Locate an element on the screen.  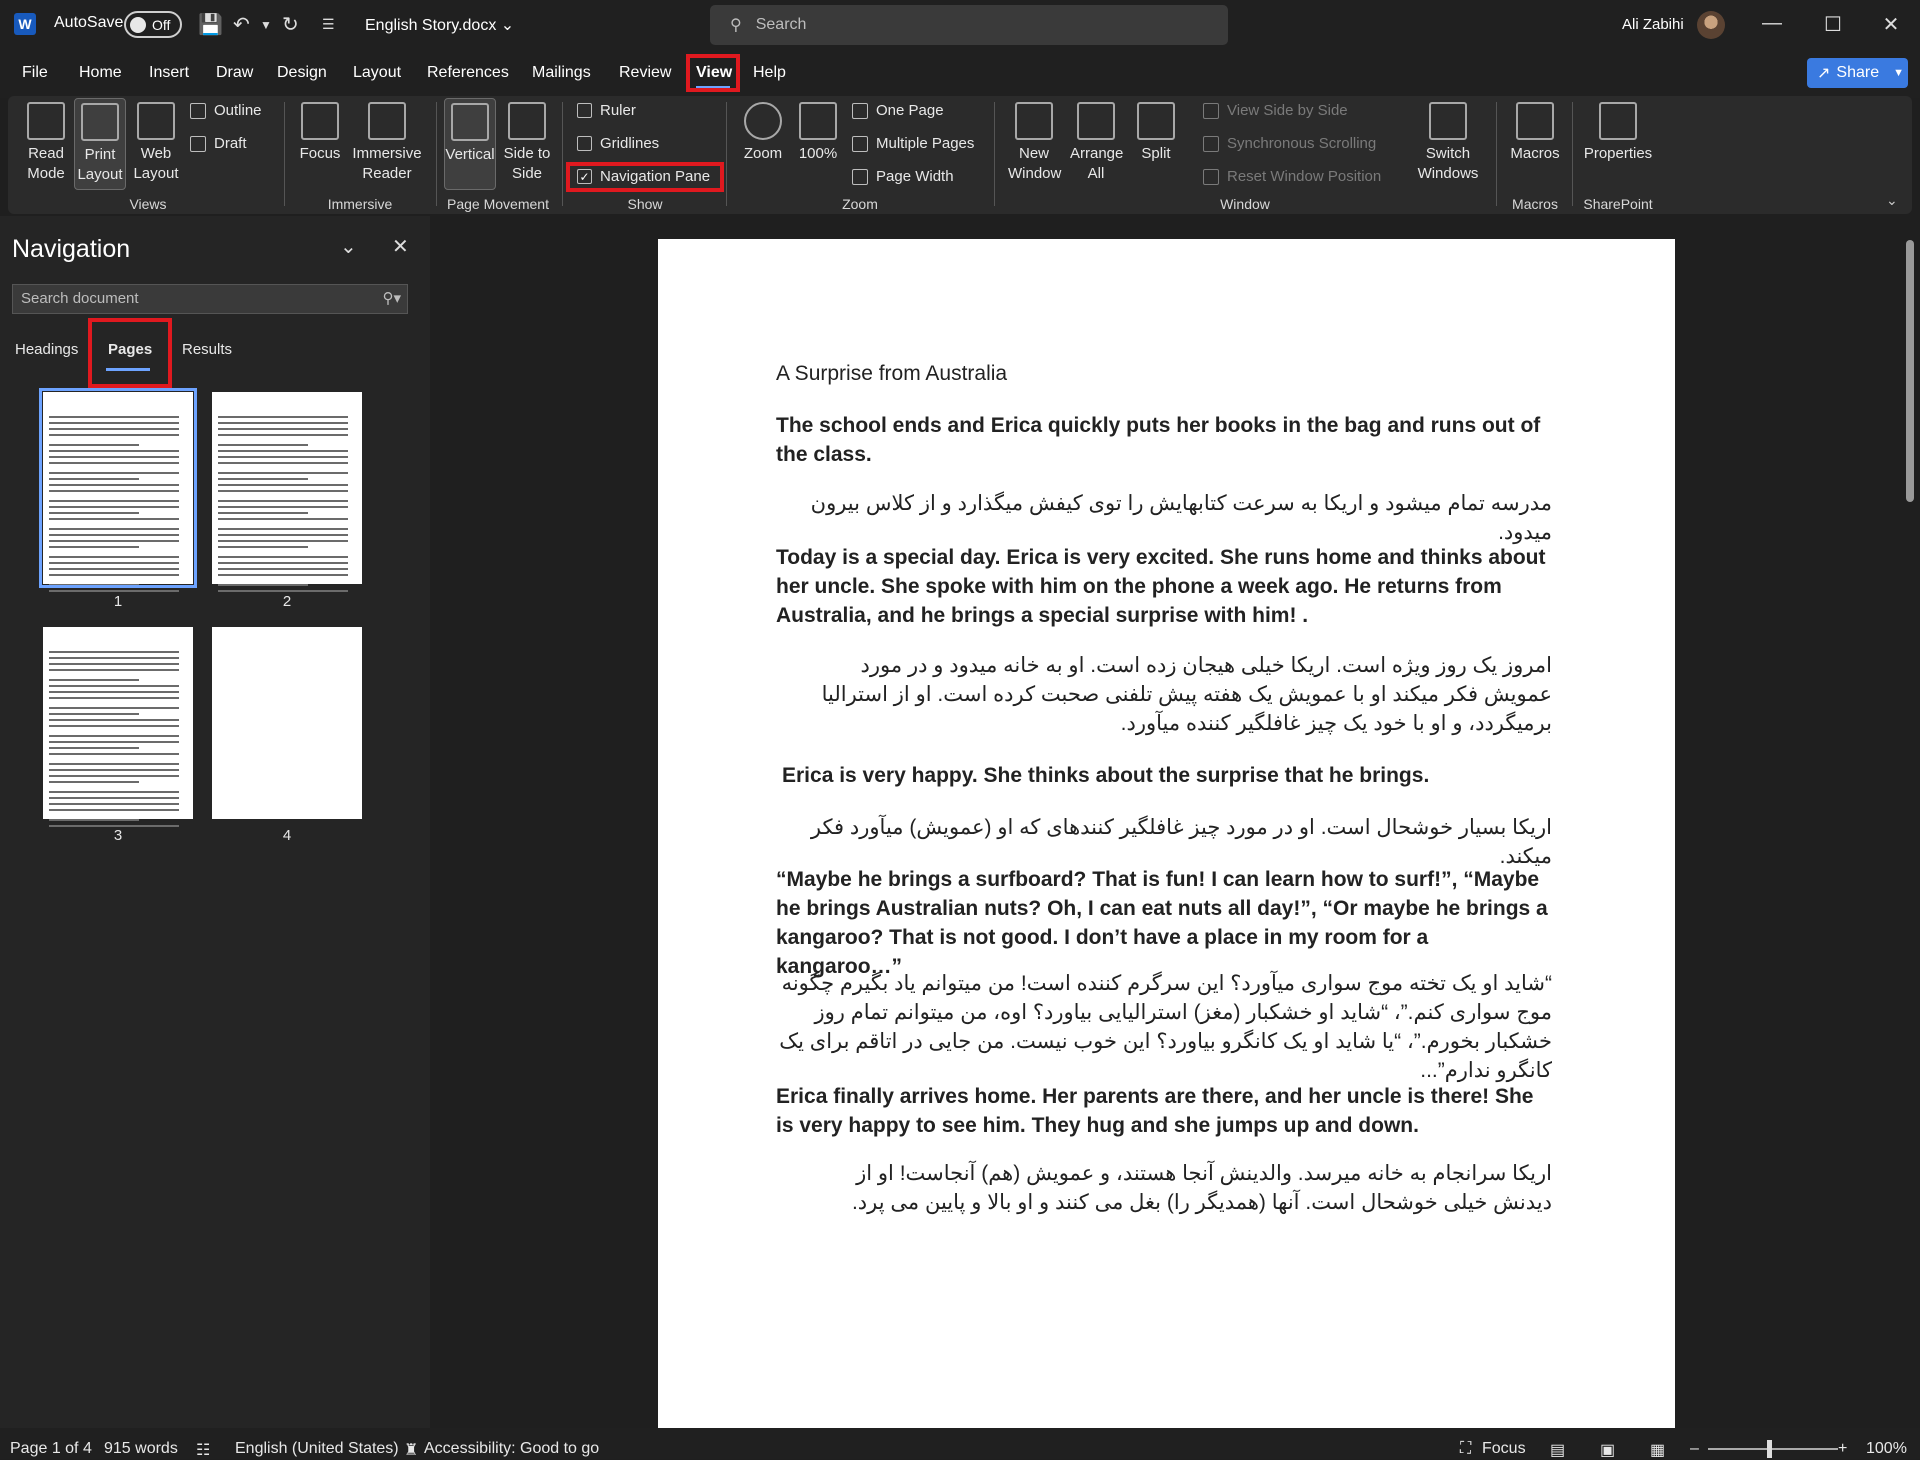
zoom-slider-thumb is located at coordinates (1769, 1449).